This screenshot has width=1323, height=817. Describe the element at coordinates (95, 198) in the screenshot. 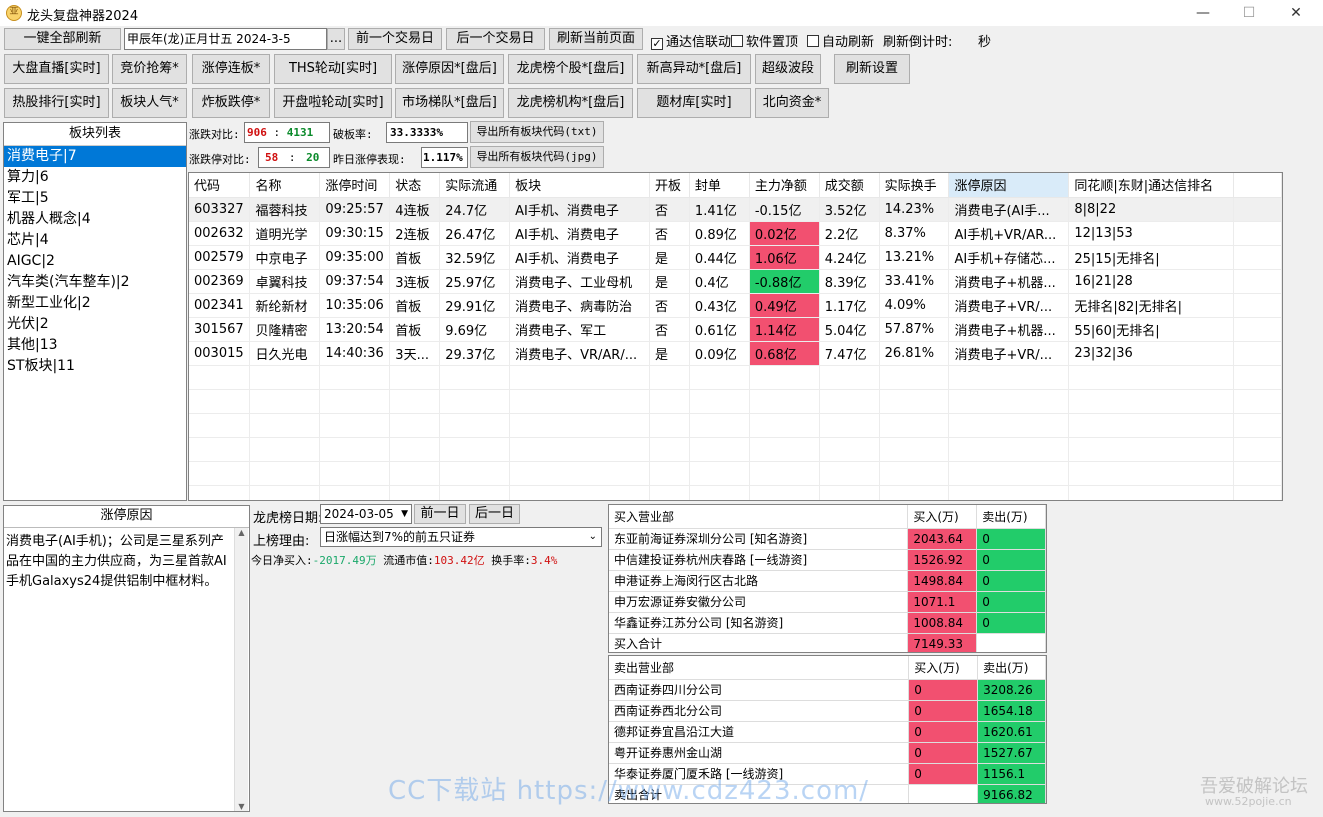

I see `sector-list-item: 军工|5` at that location.